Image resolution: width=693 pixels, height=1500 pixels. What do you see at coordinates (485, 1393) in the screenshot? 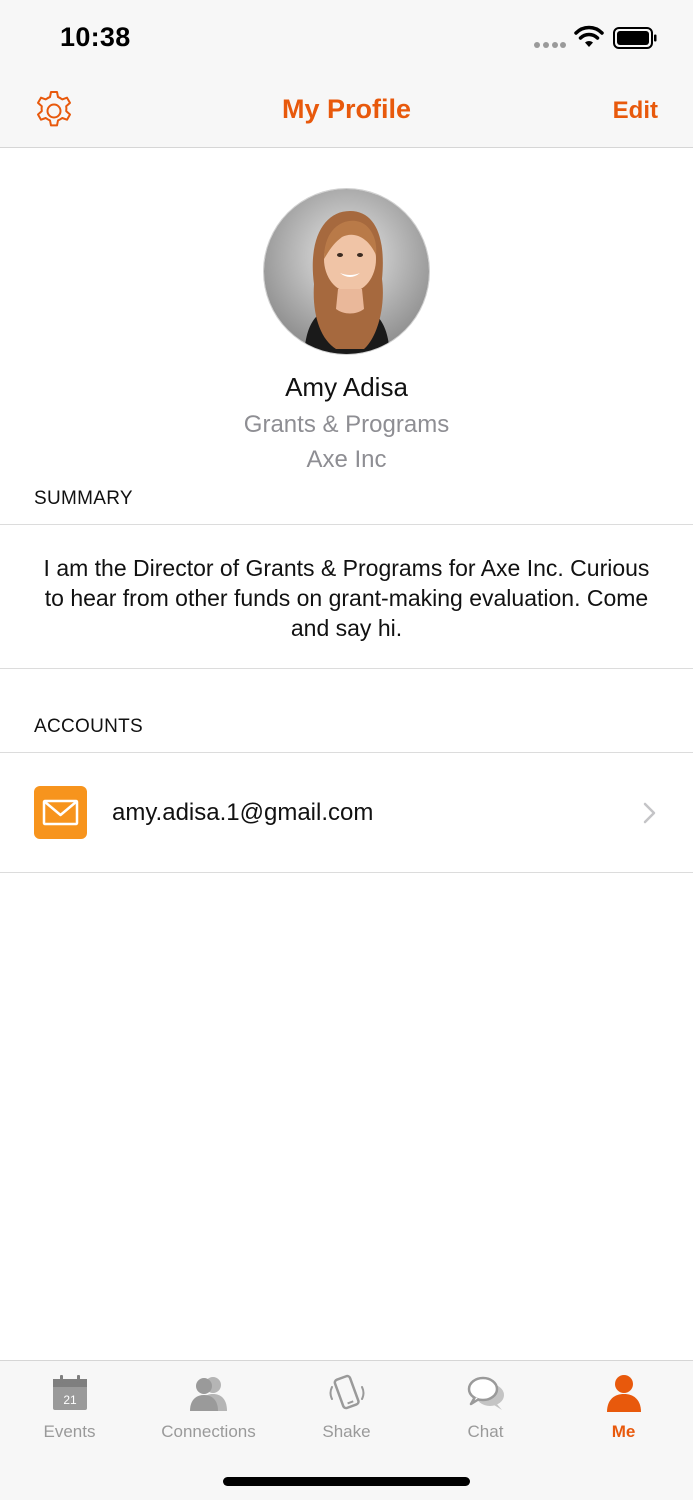
I see `chat-bubbles-icon` at bounding box center [485, 1393].